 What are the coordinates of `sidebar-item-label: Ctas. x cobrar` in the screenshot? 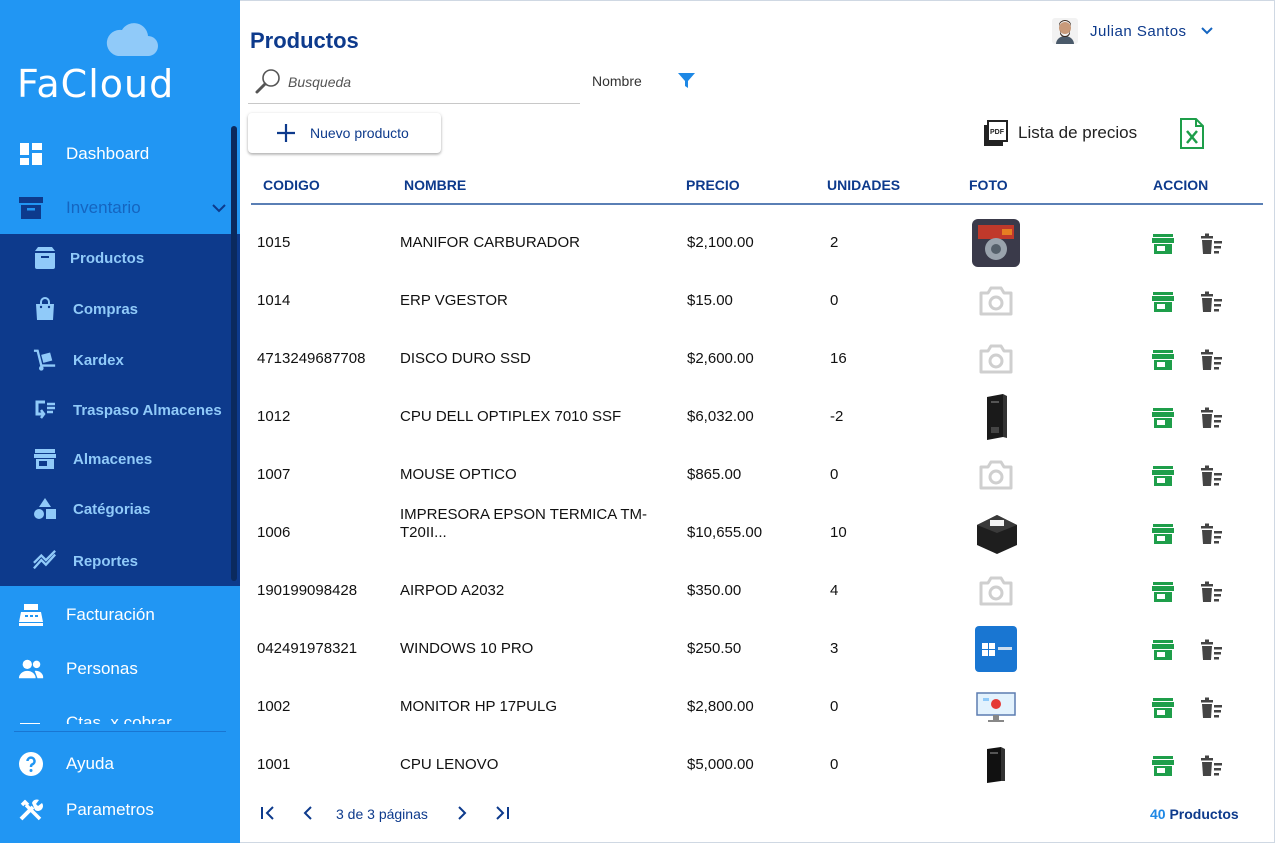 It's located at (119, 718).